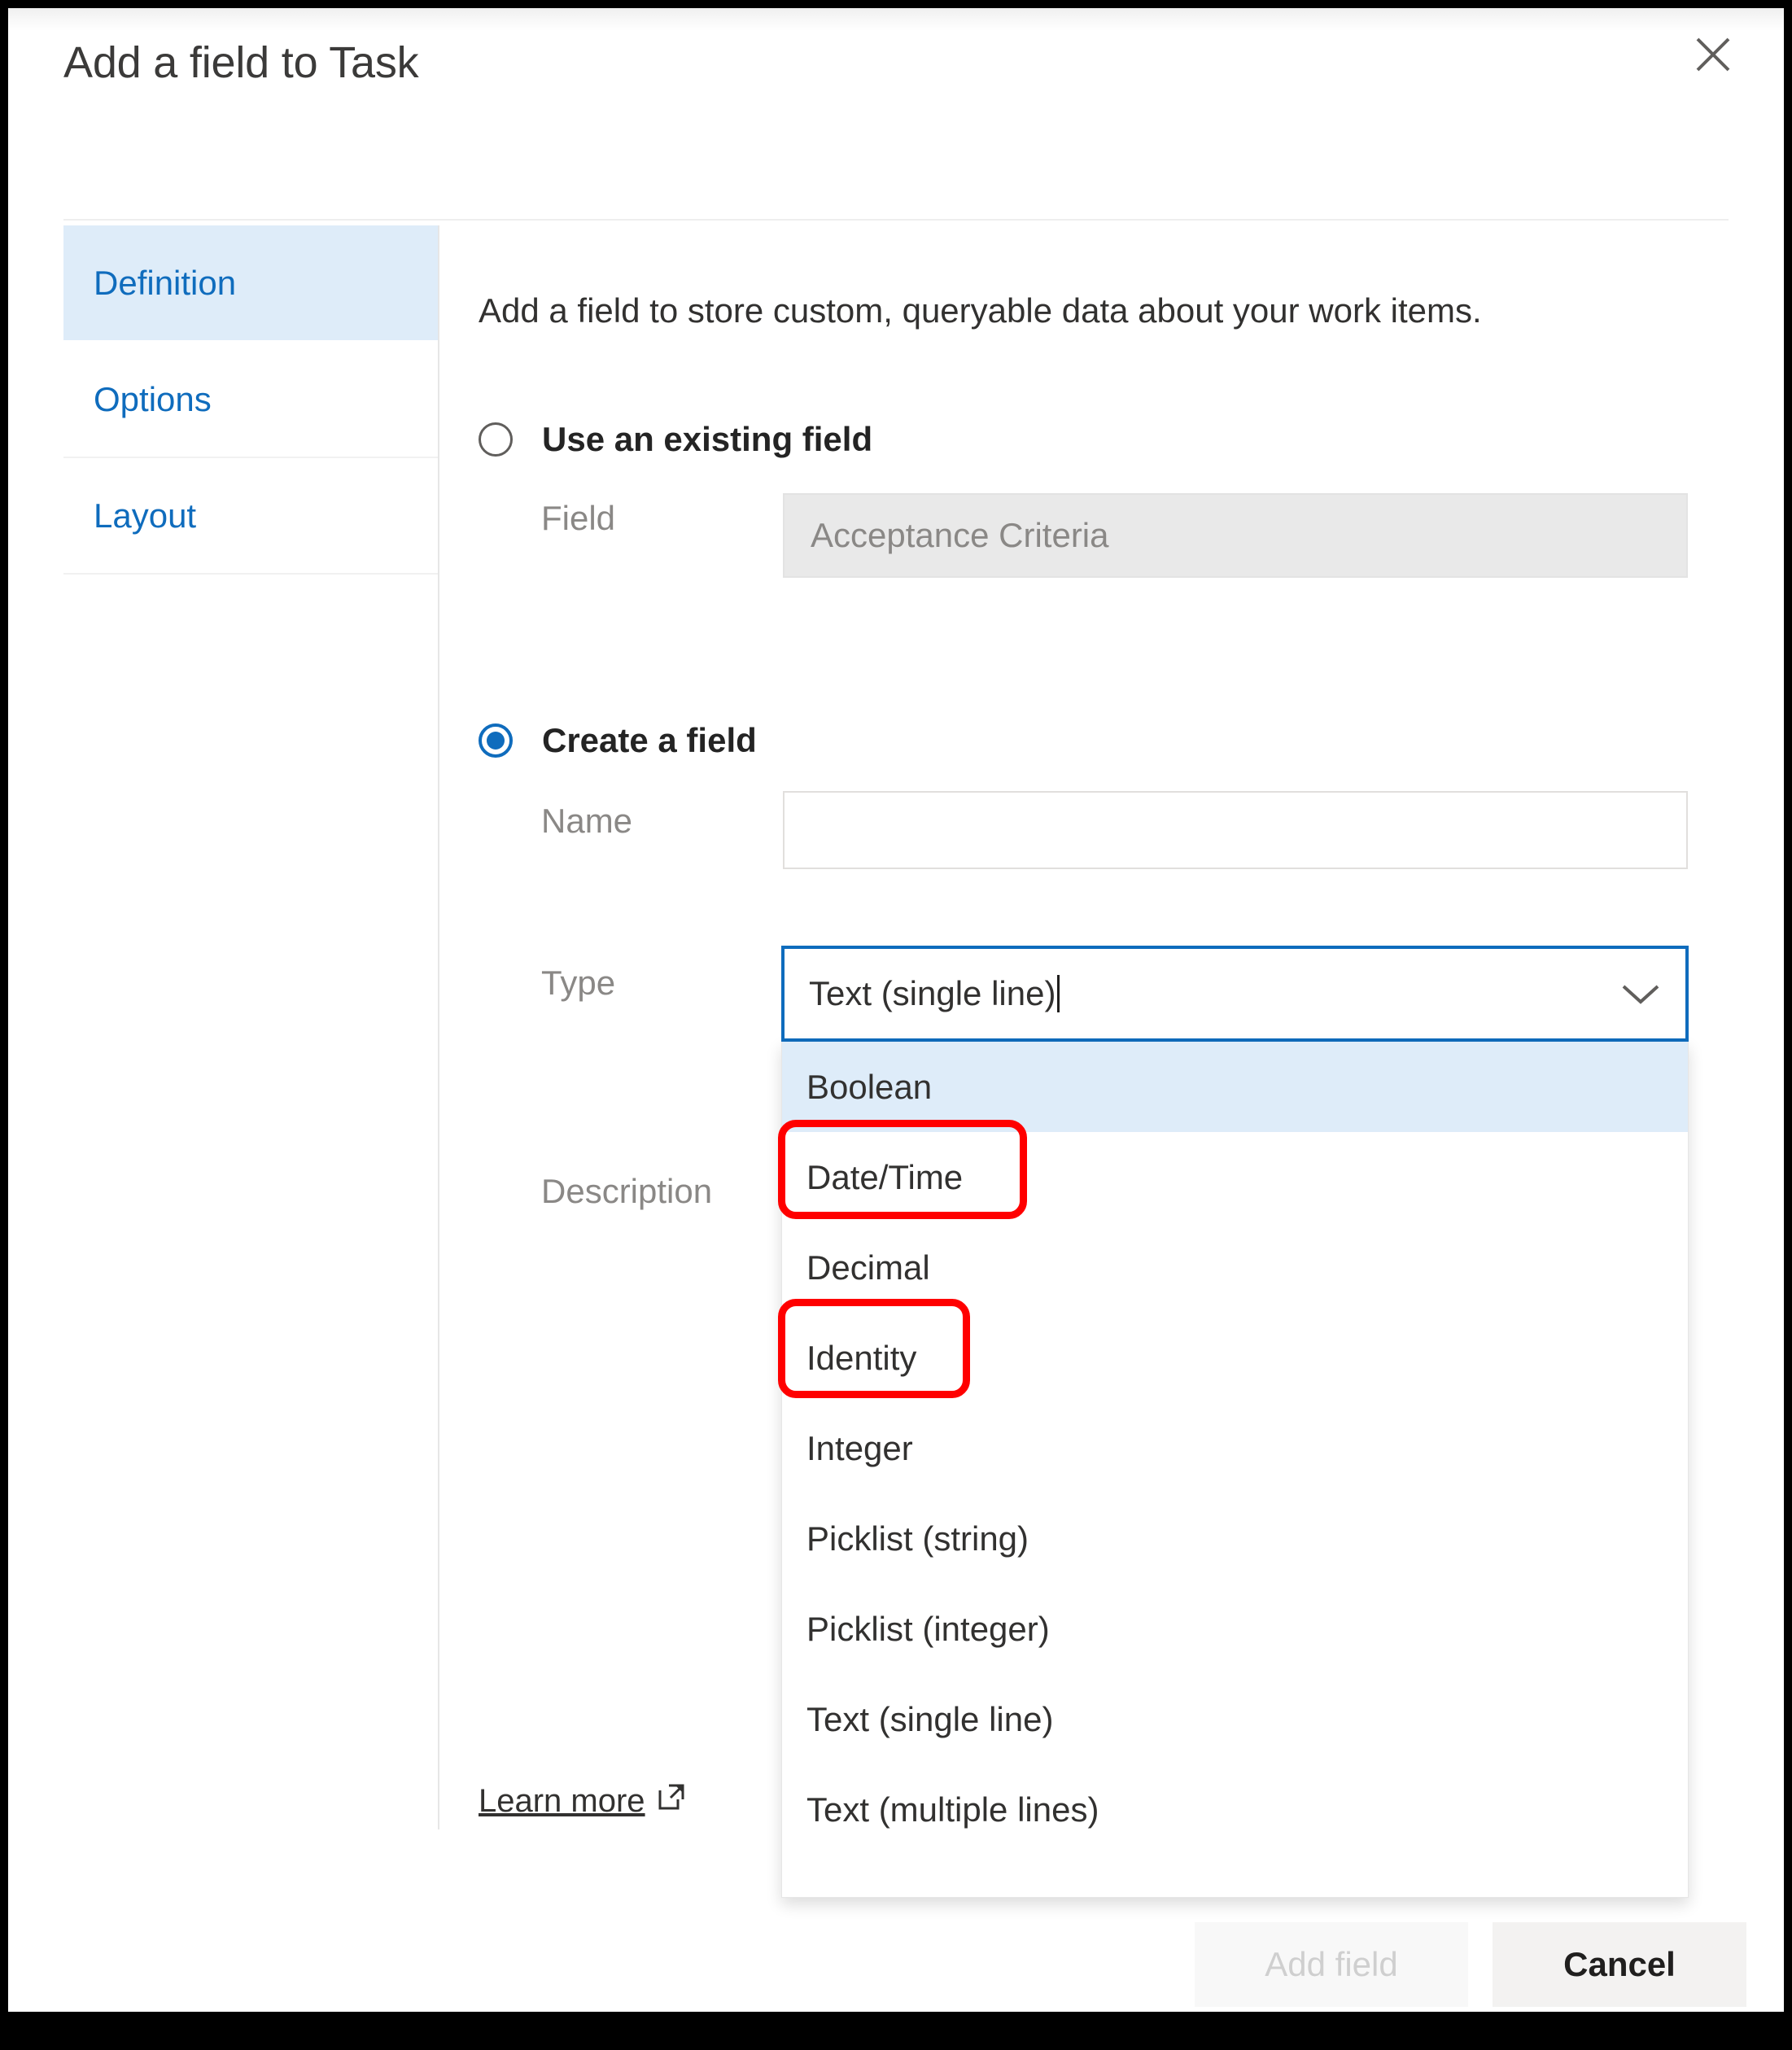  I want to click on type-combobox: Text (single line), so click(1235, 994).